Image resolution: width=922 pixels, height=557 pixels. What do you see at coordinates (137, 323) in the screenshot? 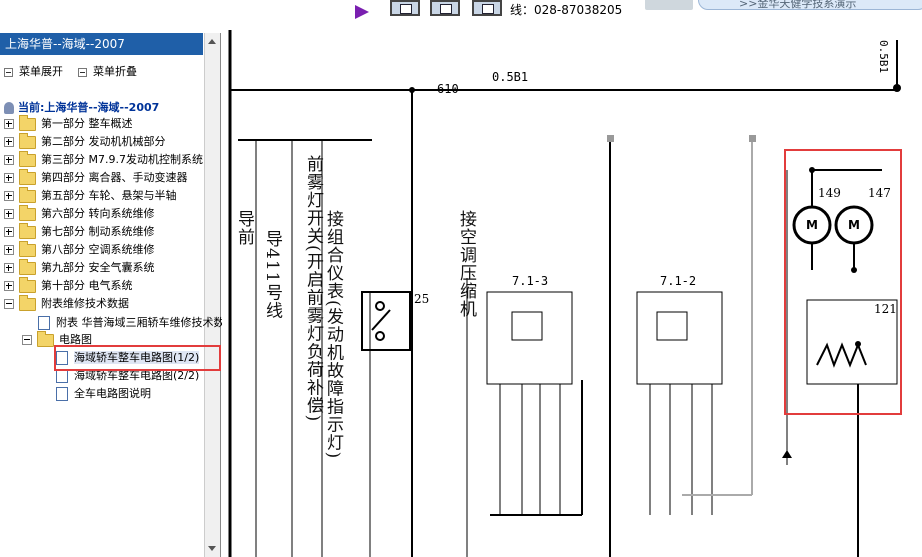
I see `tree-doc-appendix: 附表 华普海域三厢轿车维修技术数据` at bounding box center [137, 323].